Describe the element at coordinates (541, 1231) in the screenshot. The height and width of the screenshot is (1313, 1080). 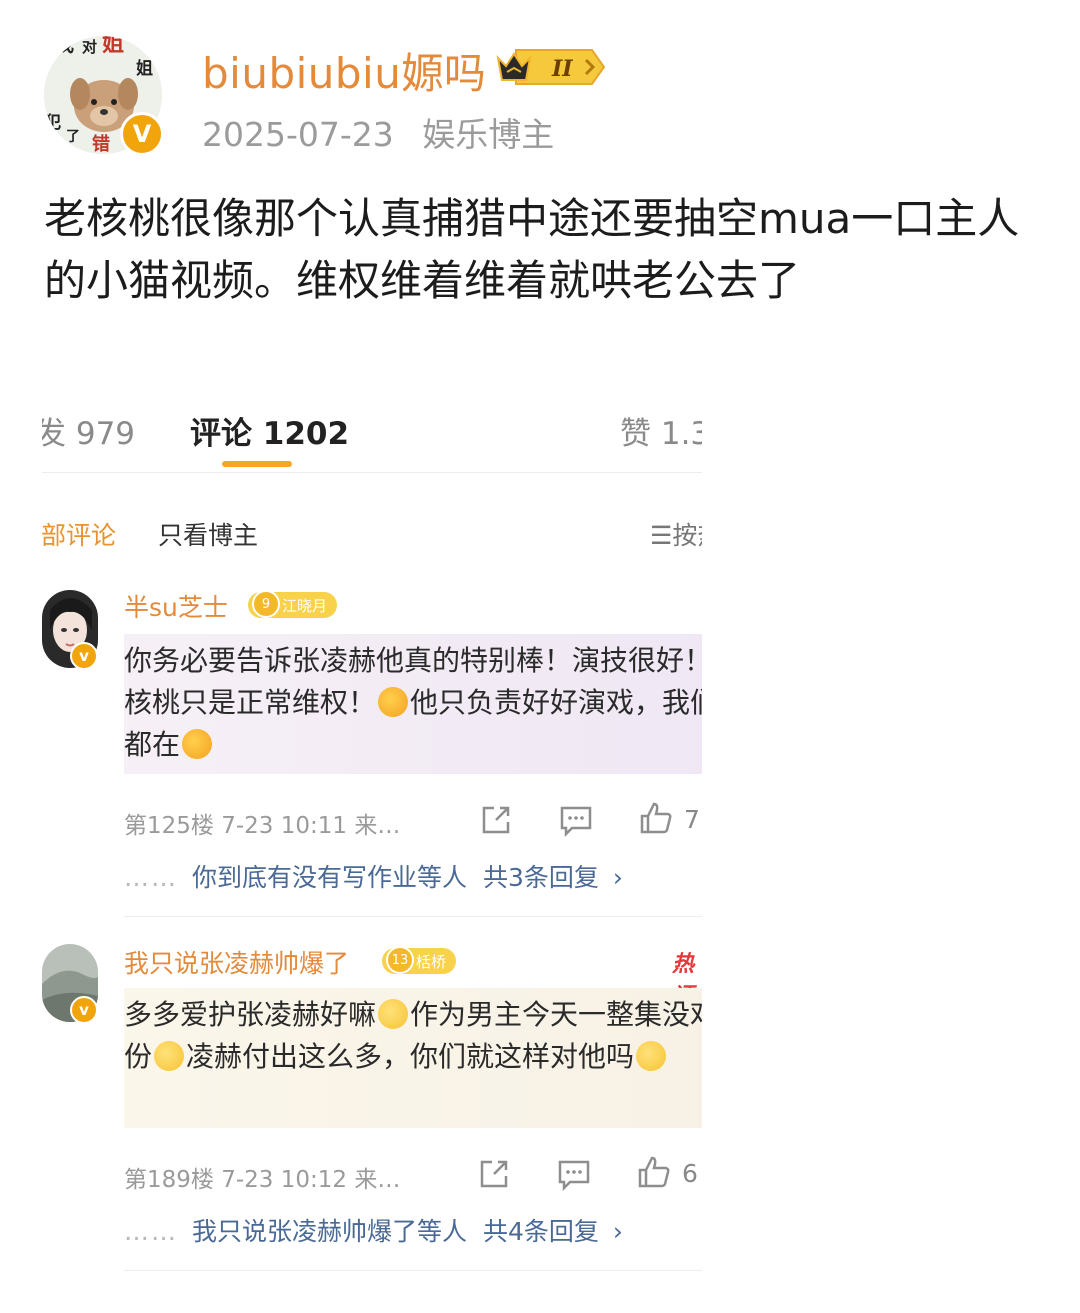
I see `reply-count: 共4条回复` at that location.